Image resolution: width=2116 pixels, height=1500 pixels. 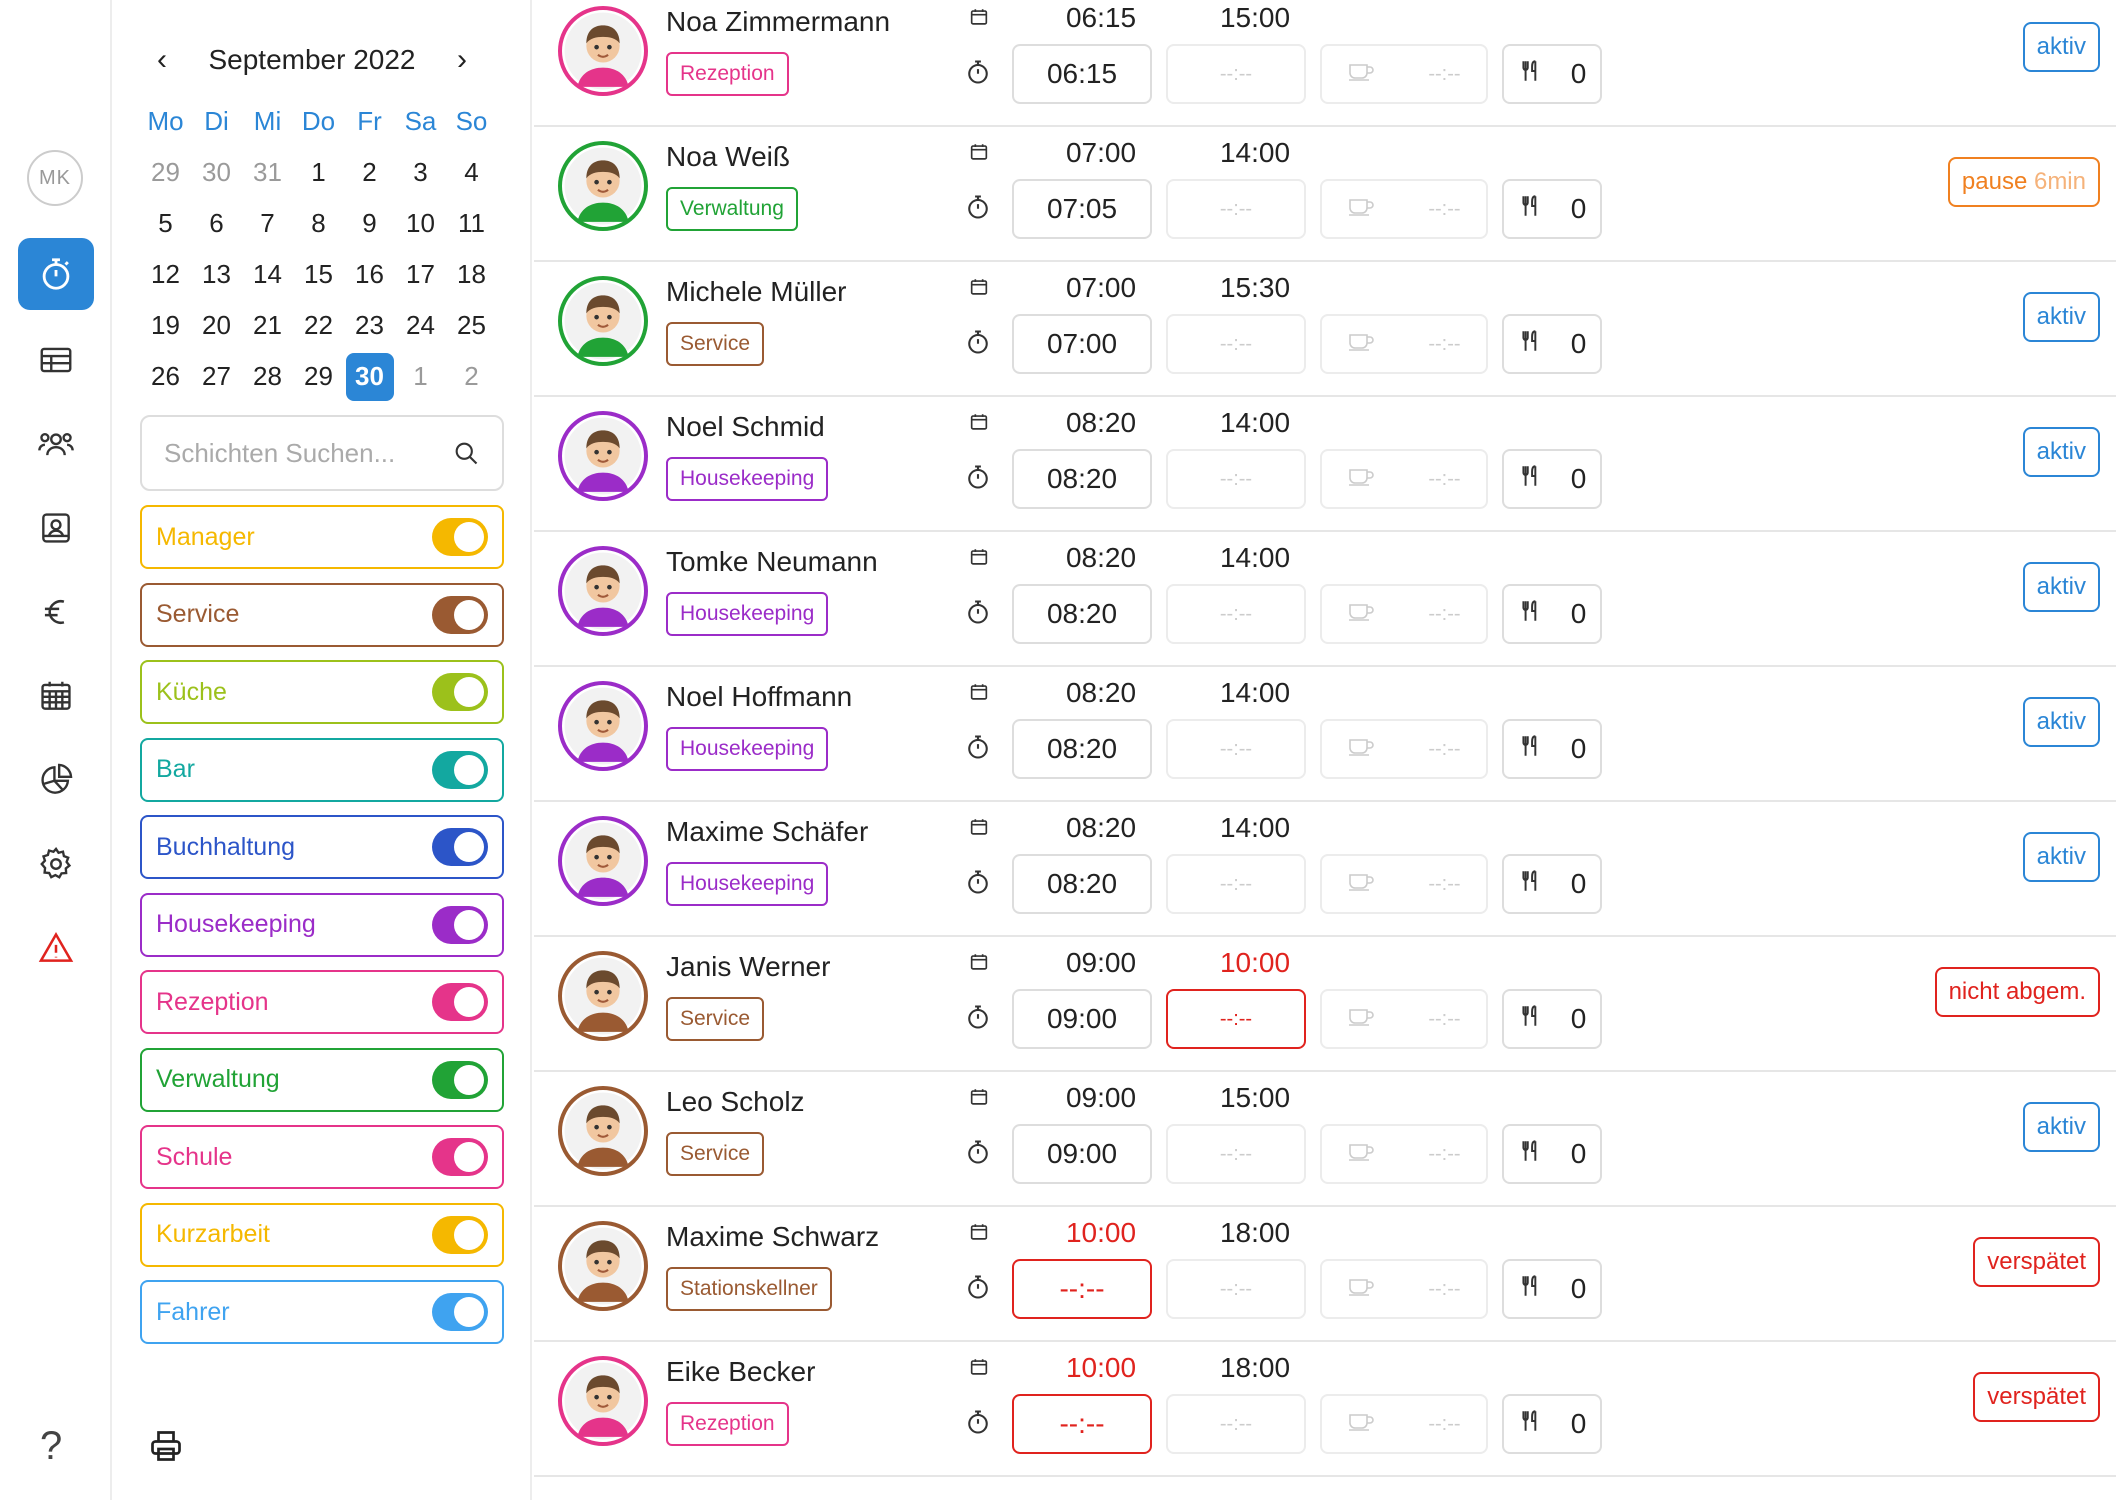 I want to click on calendar-day: 31, so click(x=267, y=172).